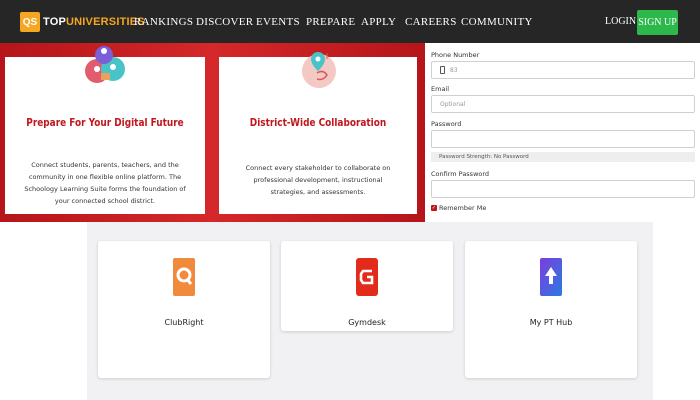 The width and height of the screenshot is (700, 400). Describe the element at coordinates (455, 55) in the screenshot. I see `phone-number-label: Phone Number` at that location.